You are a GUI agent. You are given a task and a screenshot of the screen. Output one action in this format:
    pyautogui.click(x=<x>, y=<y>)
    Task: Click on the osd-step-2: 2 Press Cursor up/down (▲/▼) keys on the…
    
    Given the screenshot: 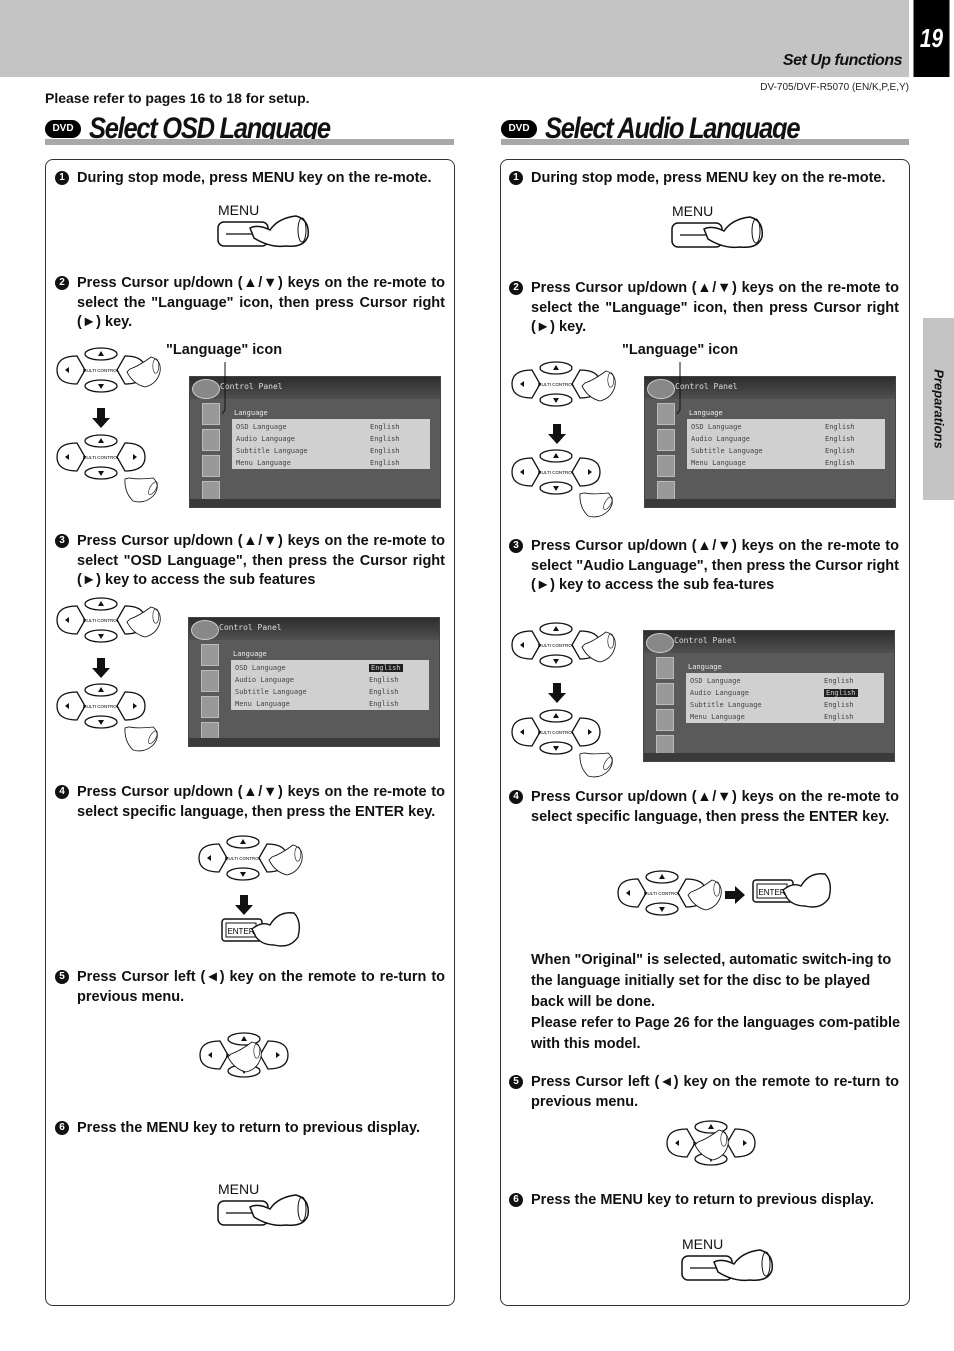 What is the action you would take?
    pyautogui.click(x=250, y=303)
    